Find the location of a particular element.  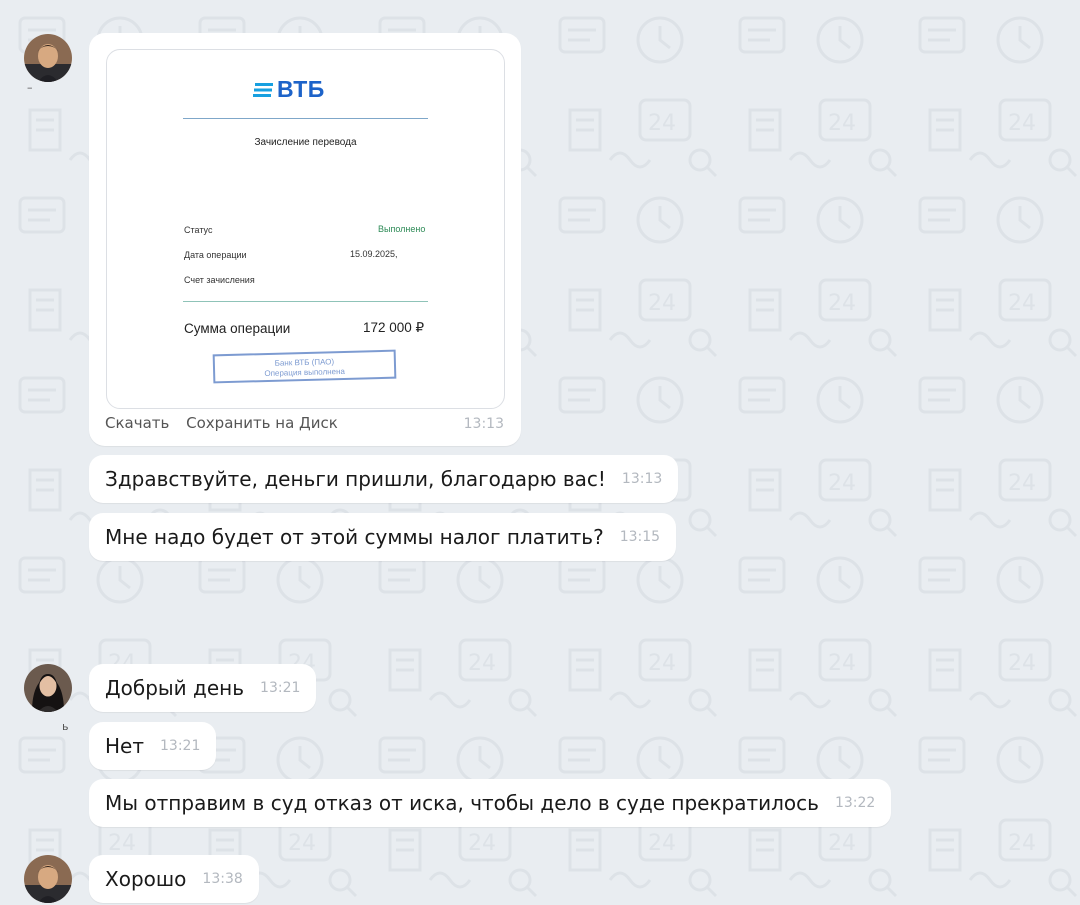

message-text: Добрый день is located at coordinates (175, 688).